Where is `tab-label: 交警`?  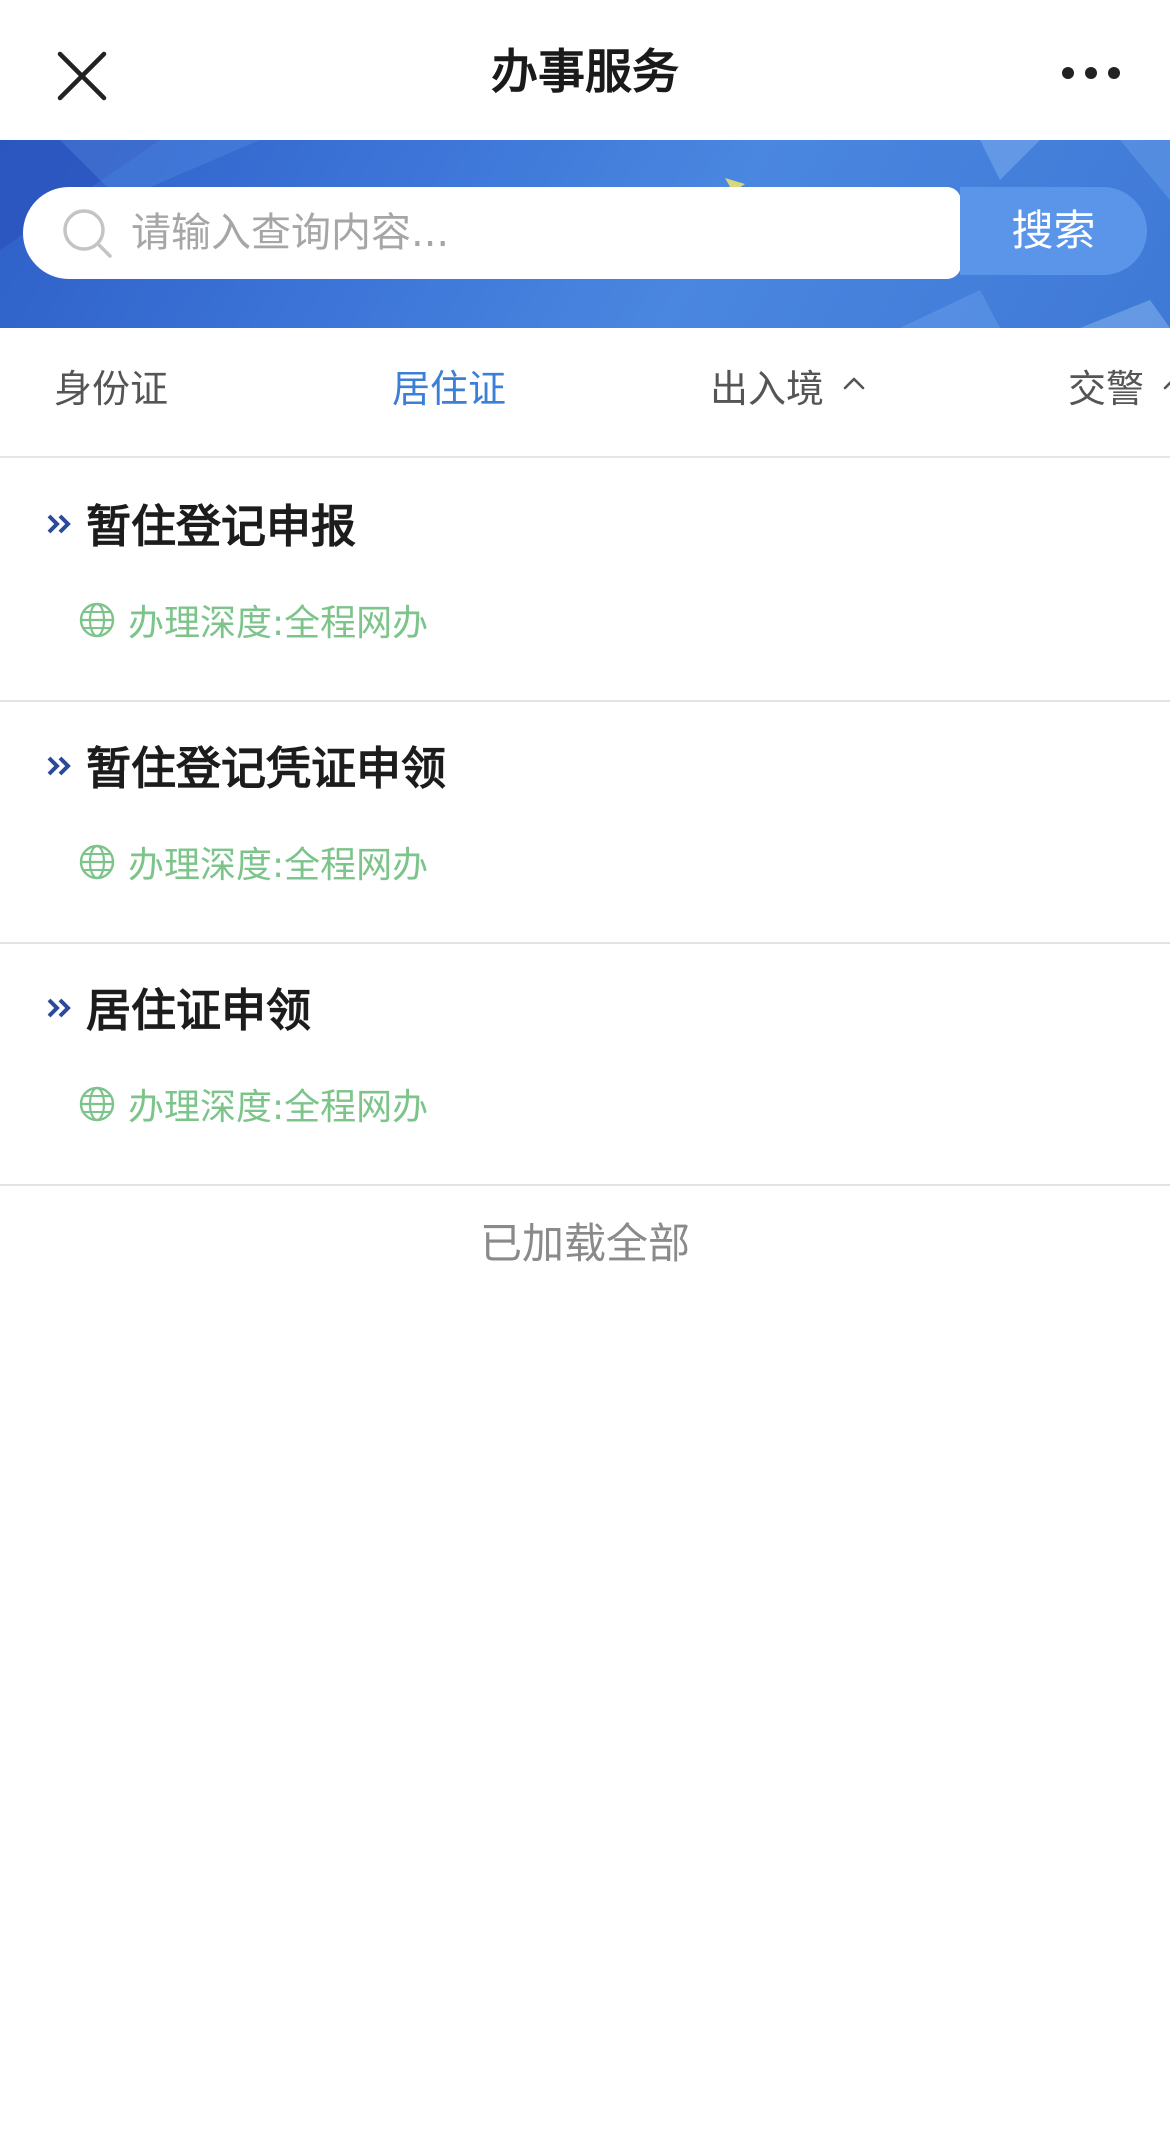
tab-label: 交警 is located at coordinates (1106, 389).